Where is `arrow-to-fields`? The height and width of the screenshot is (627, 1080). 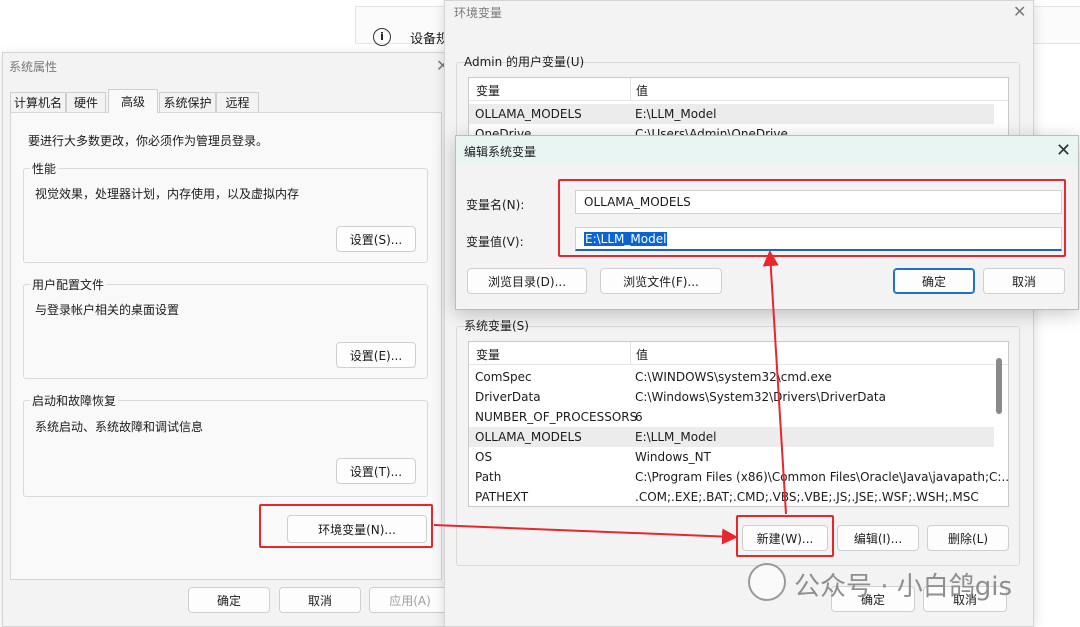 arrow-to-fields is located at coordinates (774, 382).